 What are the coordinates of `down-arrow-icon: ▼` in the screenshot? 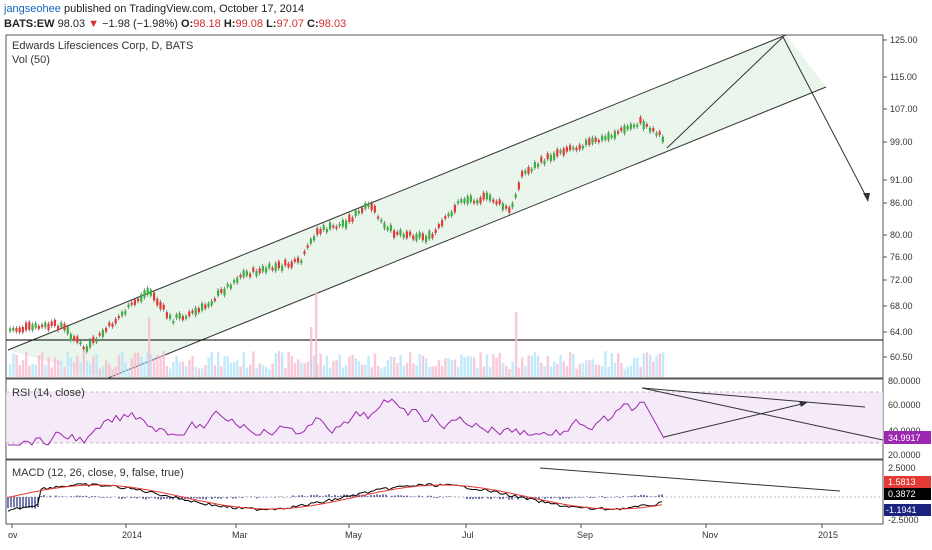 It's located at (94, 24).